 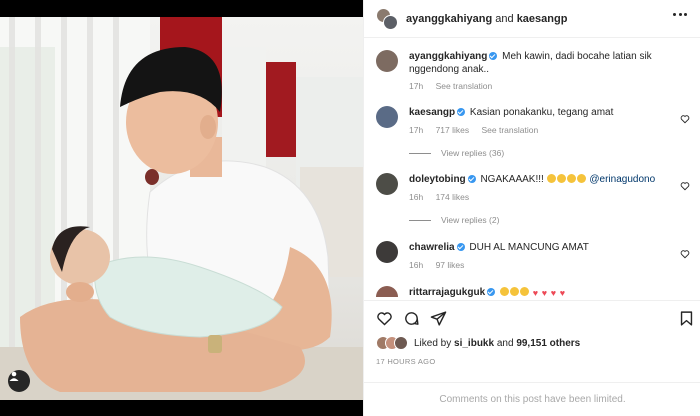 I want to click on comments-limited-notice: Comments on this post have been limited., so click(x=532, y=399).